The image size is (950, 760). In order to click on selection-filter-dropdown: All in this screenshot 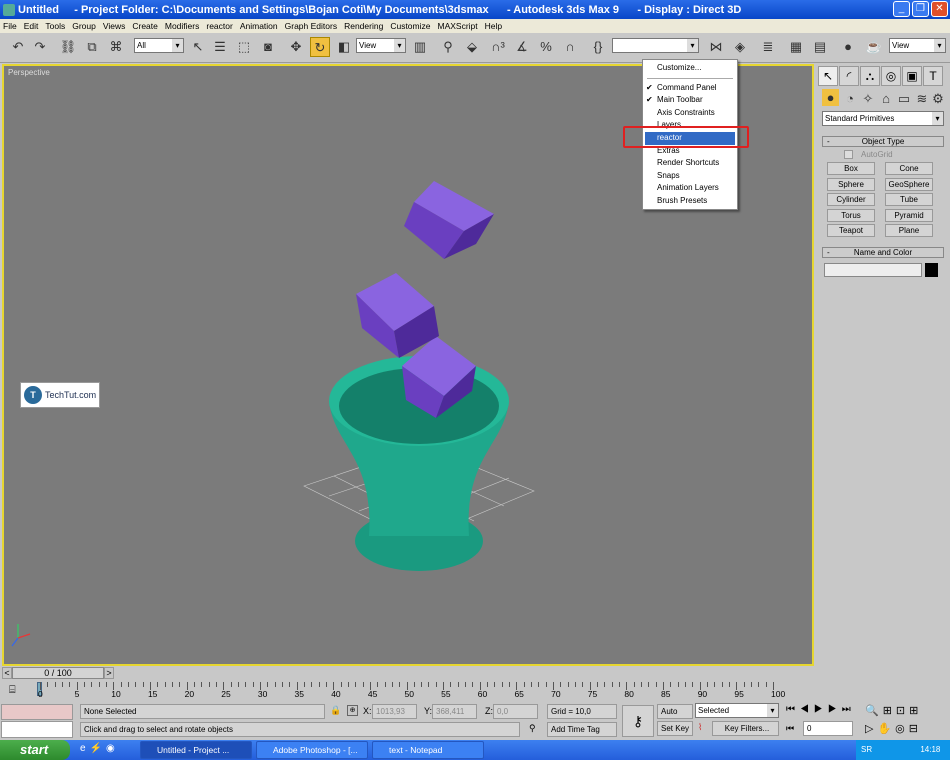, I will do `click(159, 45)`.